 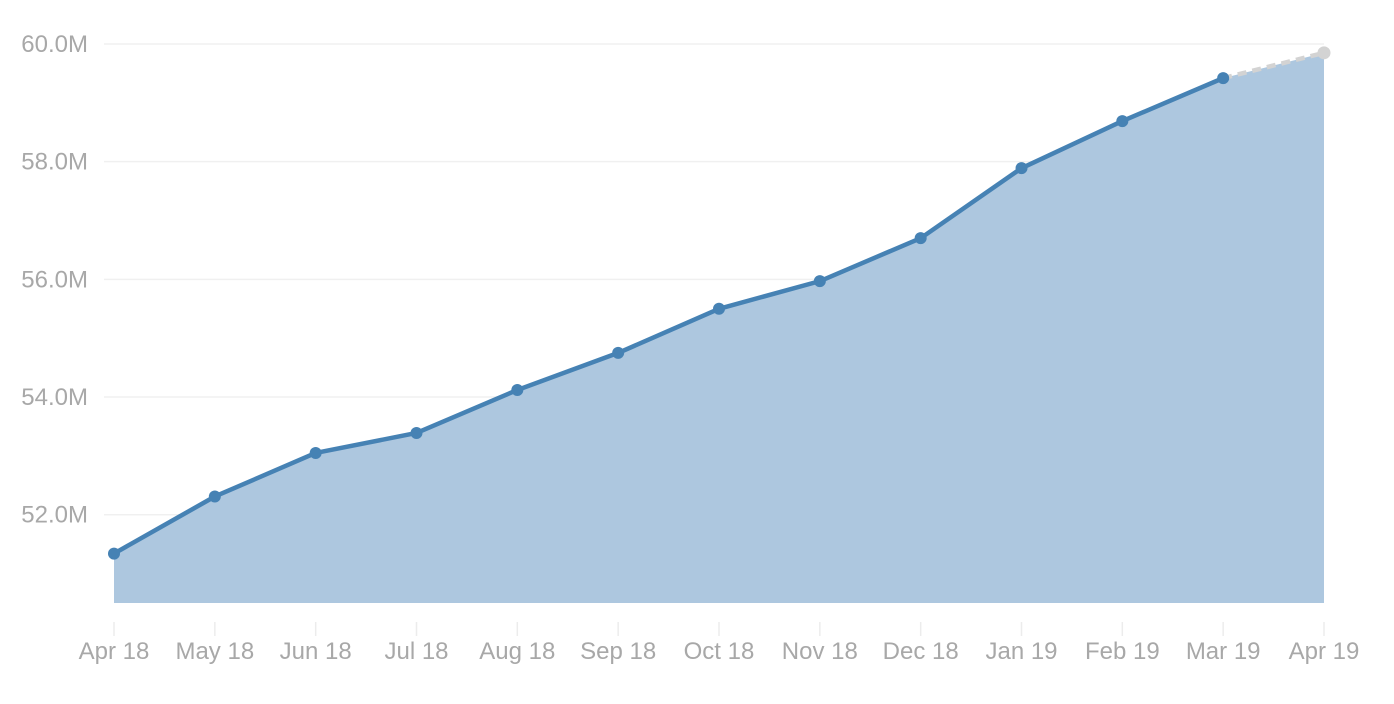 I want to click on y-axis-labels: 52.0M 54.0M 56.0M 58.0M 60.0M, so click(x=54, y=280).